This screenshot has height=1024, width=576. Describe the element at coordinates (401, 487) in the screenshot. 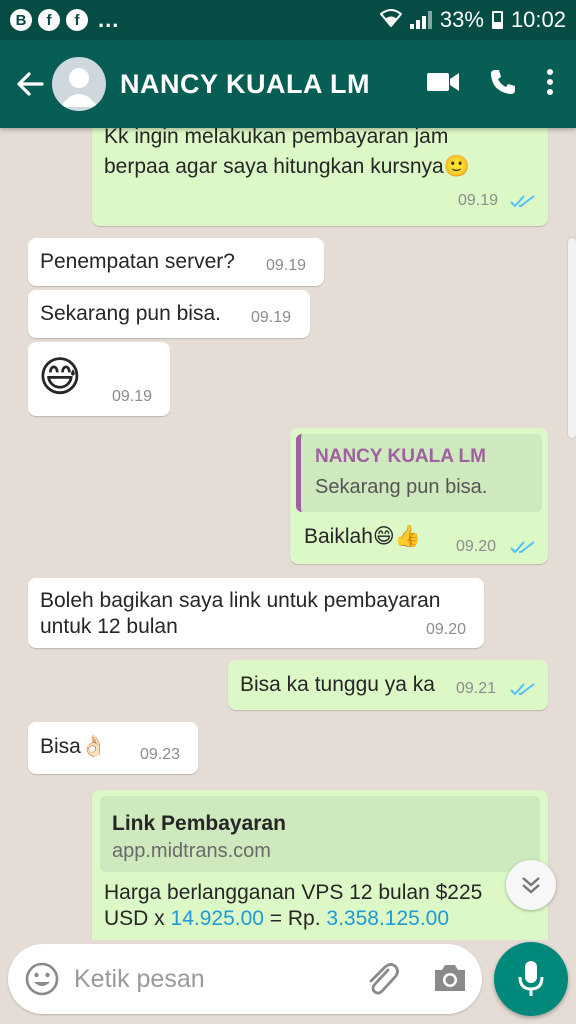

I see `quoted-text: Sekarang pun bisa.` at that location.